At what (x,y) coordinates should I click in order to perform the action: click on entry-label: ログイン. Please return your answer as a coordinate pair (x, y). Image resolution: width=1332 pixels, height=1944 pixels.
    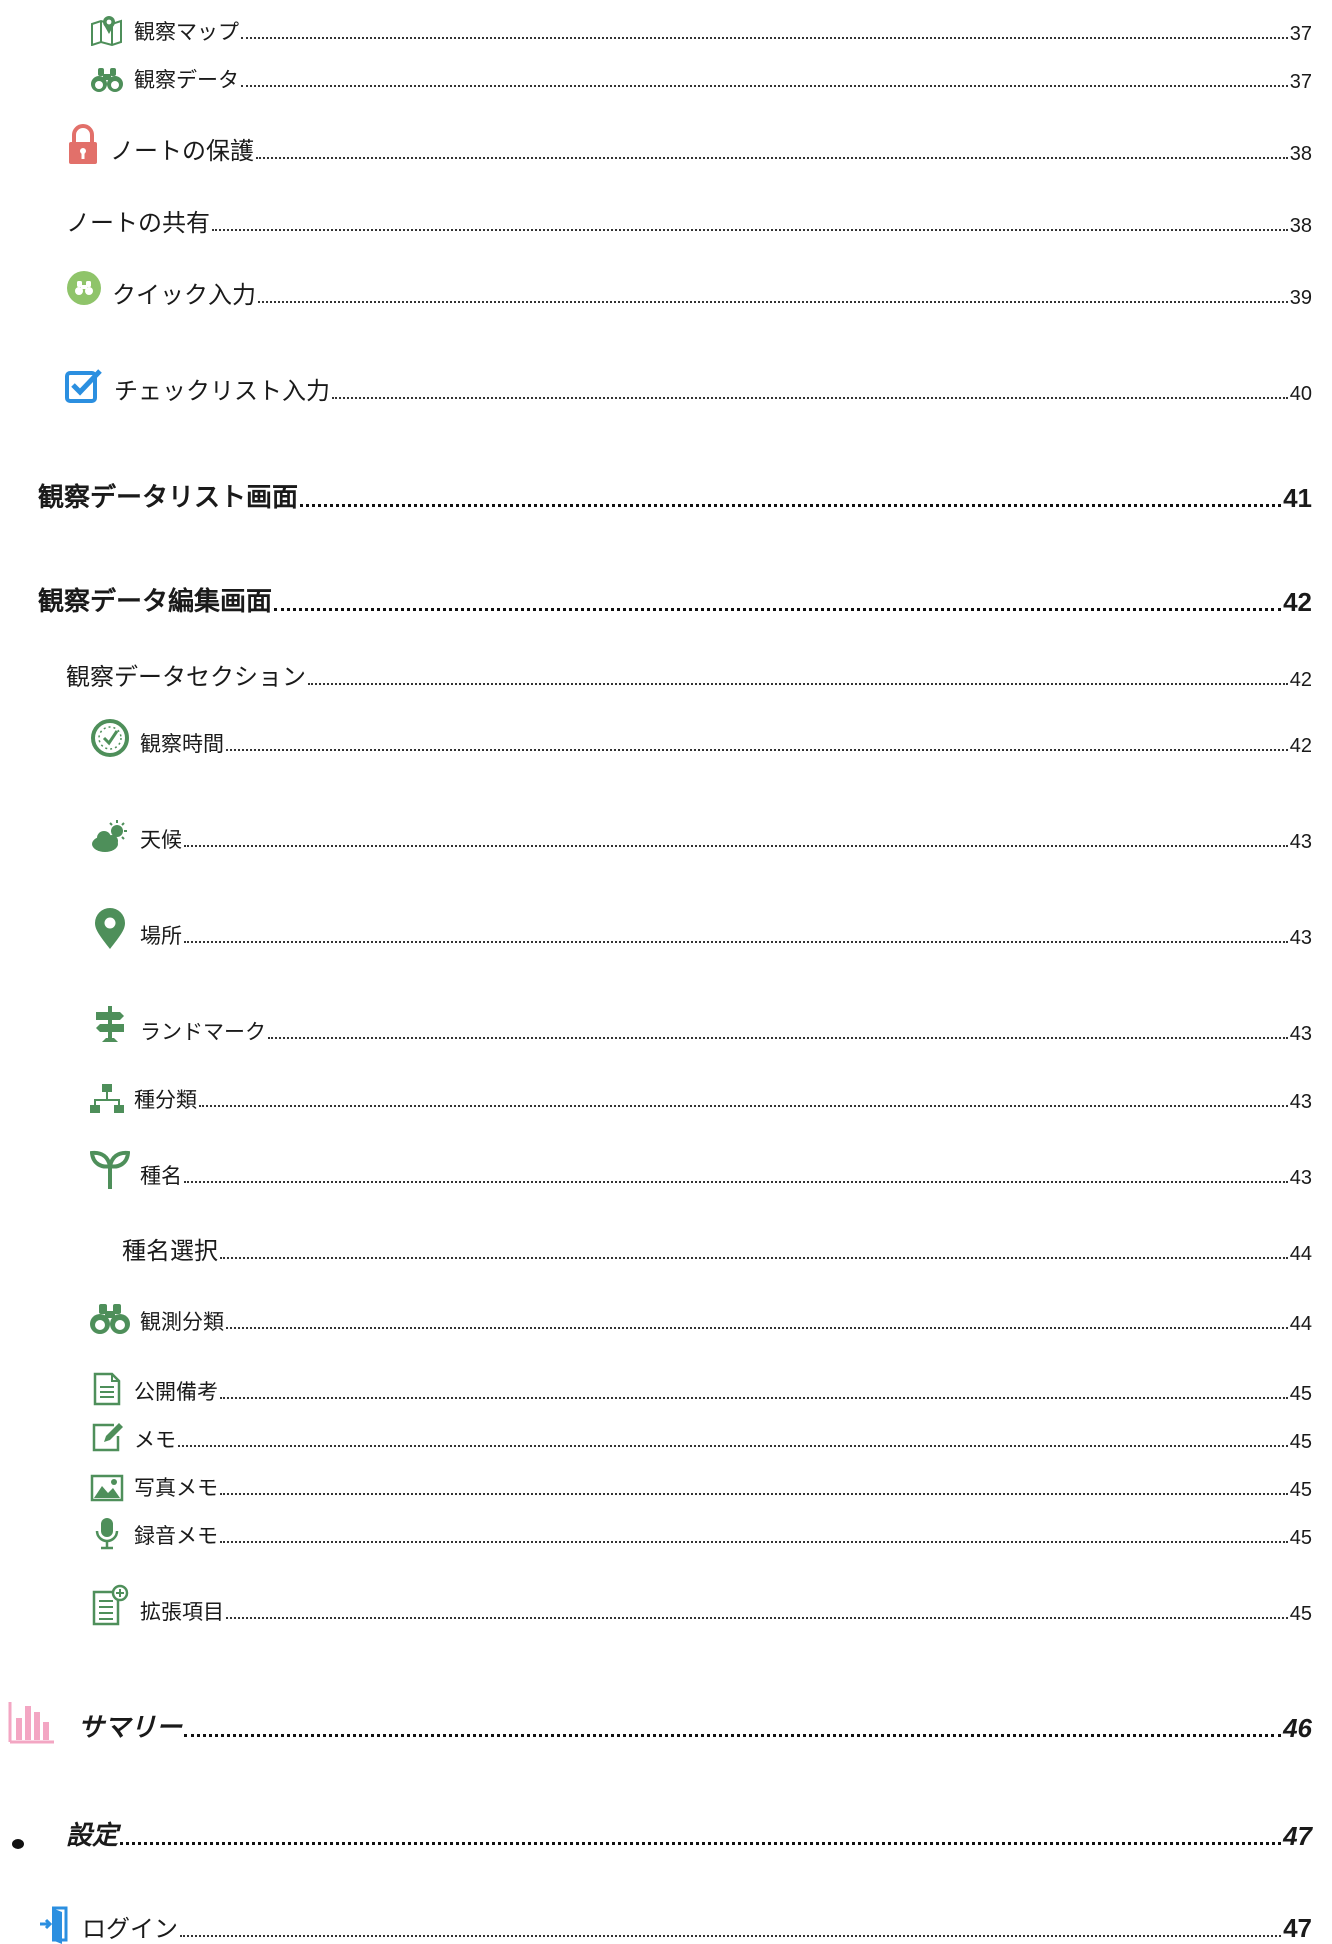
    Looking at the image, I should click on (130, 1929).